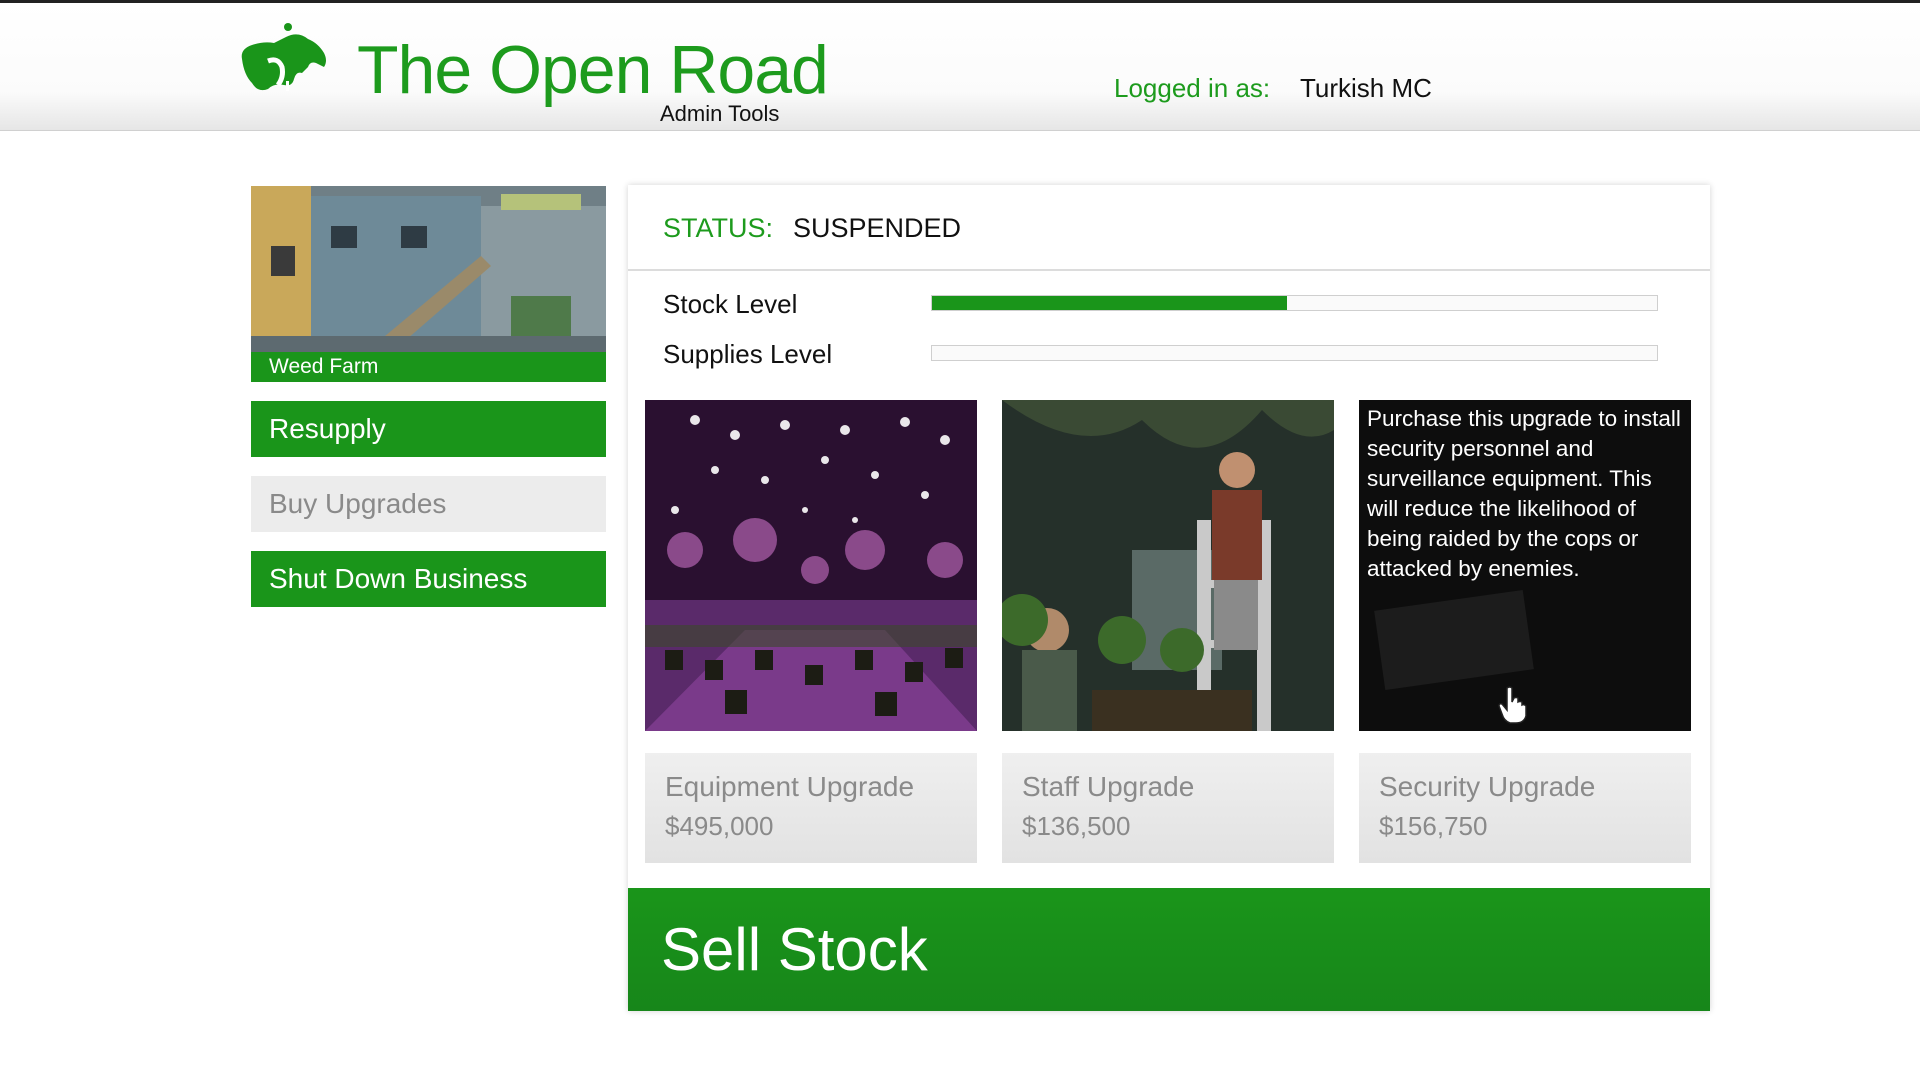 This screenshot has height=1080, width=1920. I want to click on stock-level-fill, so click(1110, 303).